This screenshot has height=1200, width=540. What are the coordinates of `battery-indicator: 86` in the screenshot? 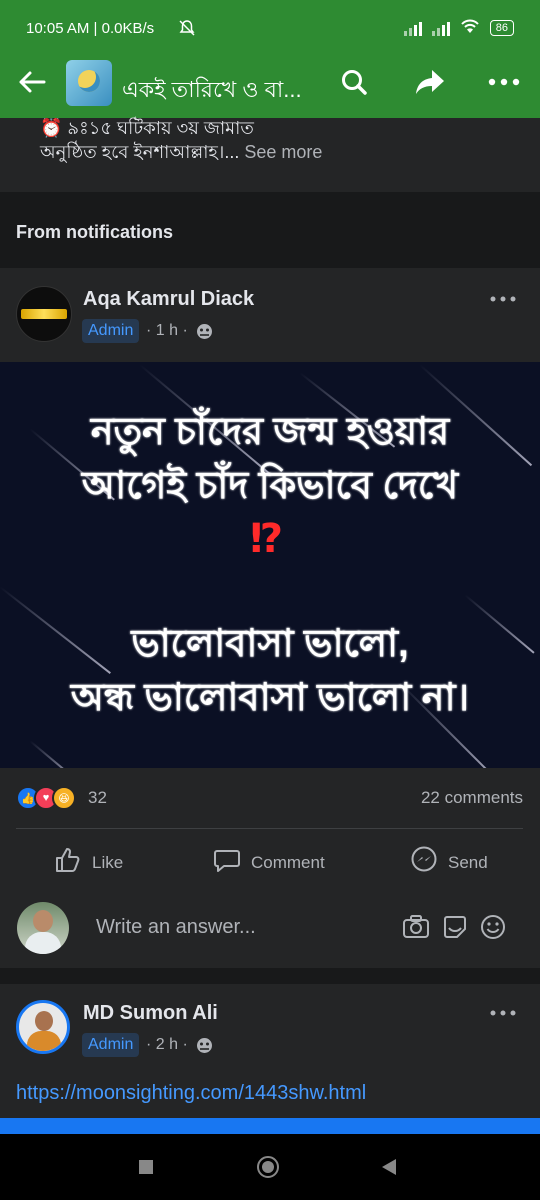 It's located at (501, 28).